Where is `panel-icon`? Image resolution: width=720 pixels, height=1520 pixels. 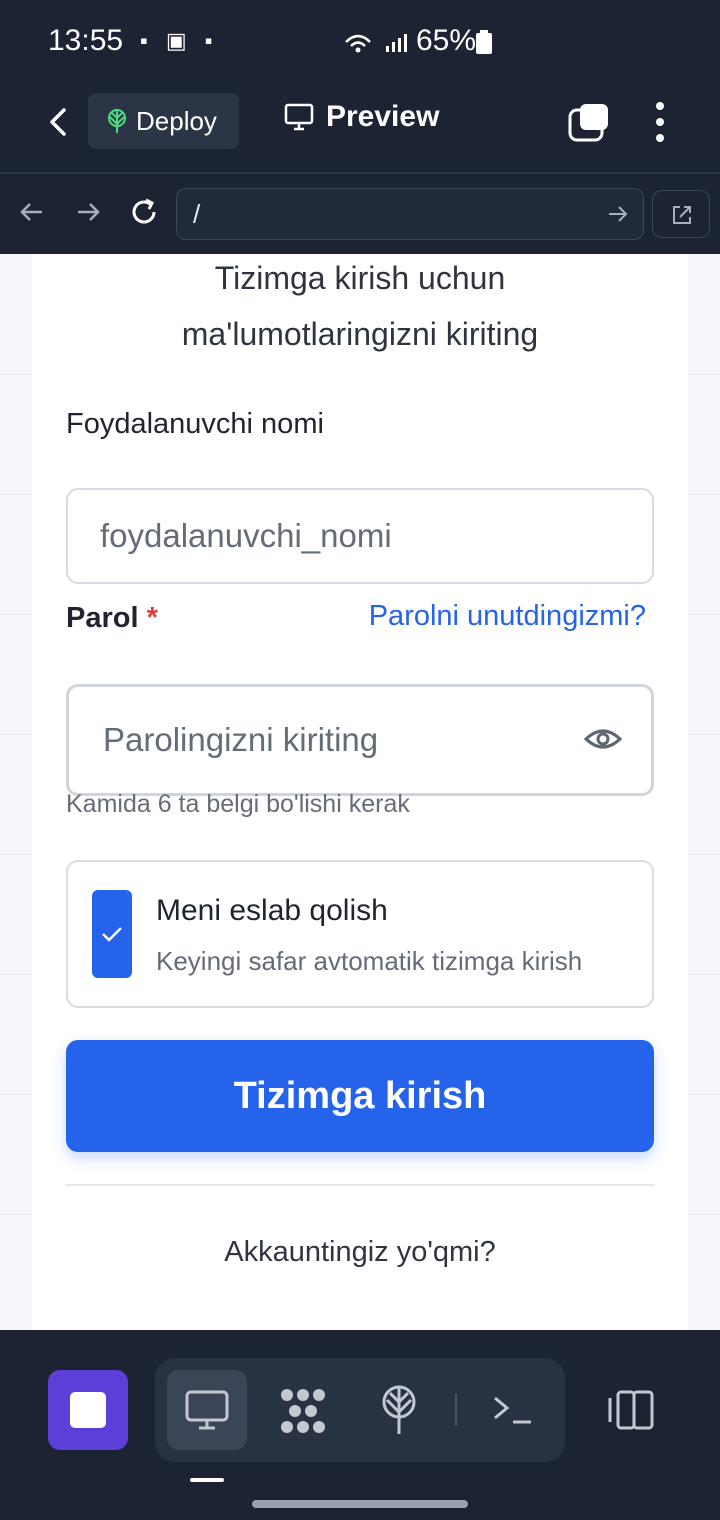
panel-icon is located at coordinates (631, 1410).